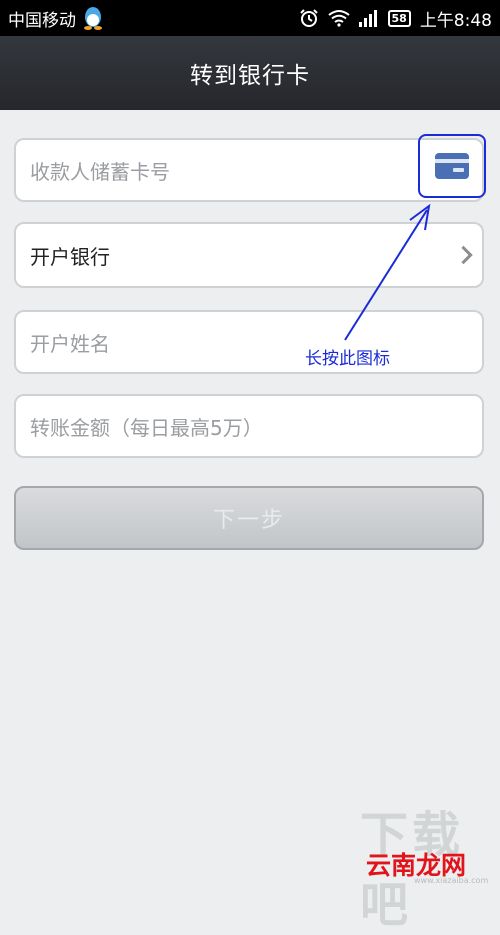 The width and height of the screenshot is (500, 935). What do you see at coordinates (347, 359) in the screenshot?
I see `annotation-text: 长按此图标` at bounding box center [347, 359].